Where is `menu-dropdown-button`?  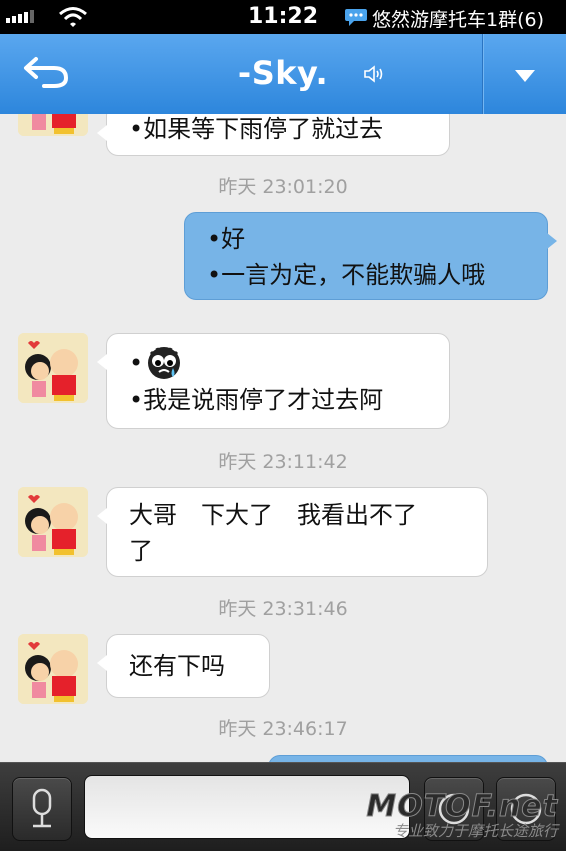 menu-dropdown-button is located at coordinates (525, 74).